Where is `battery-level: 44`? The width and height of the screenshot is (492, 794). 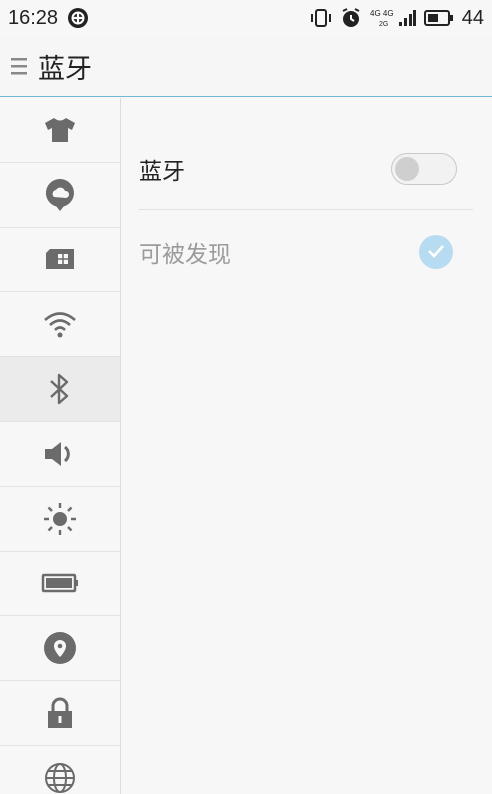 battery-level: 44 is located at coordinates (472, 17).